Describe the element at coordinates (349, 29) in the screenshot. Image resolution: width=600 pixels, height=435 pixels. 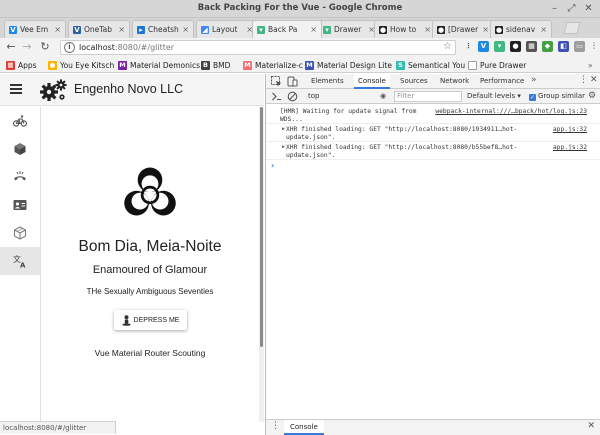
I see `browser-tab: ▾ Drawer ×` at that location.